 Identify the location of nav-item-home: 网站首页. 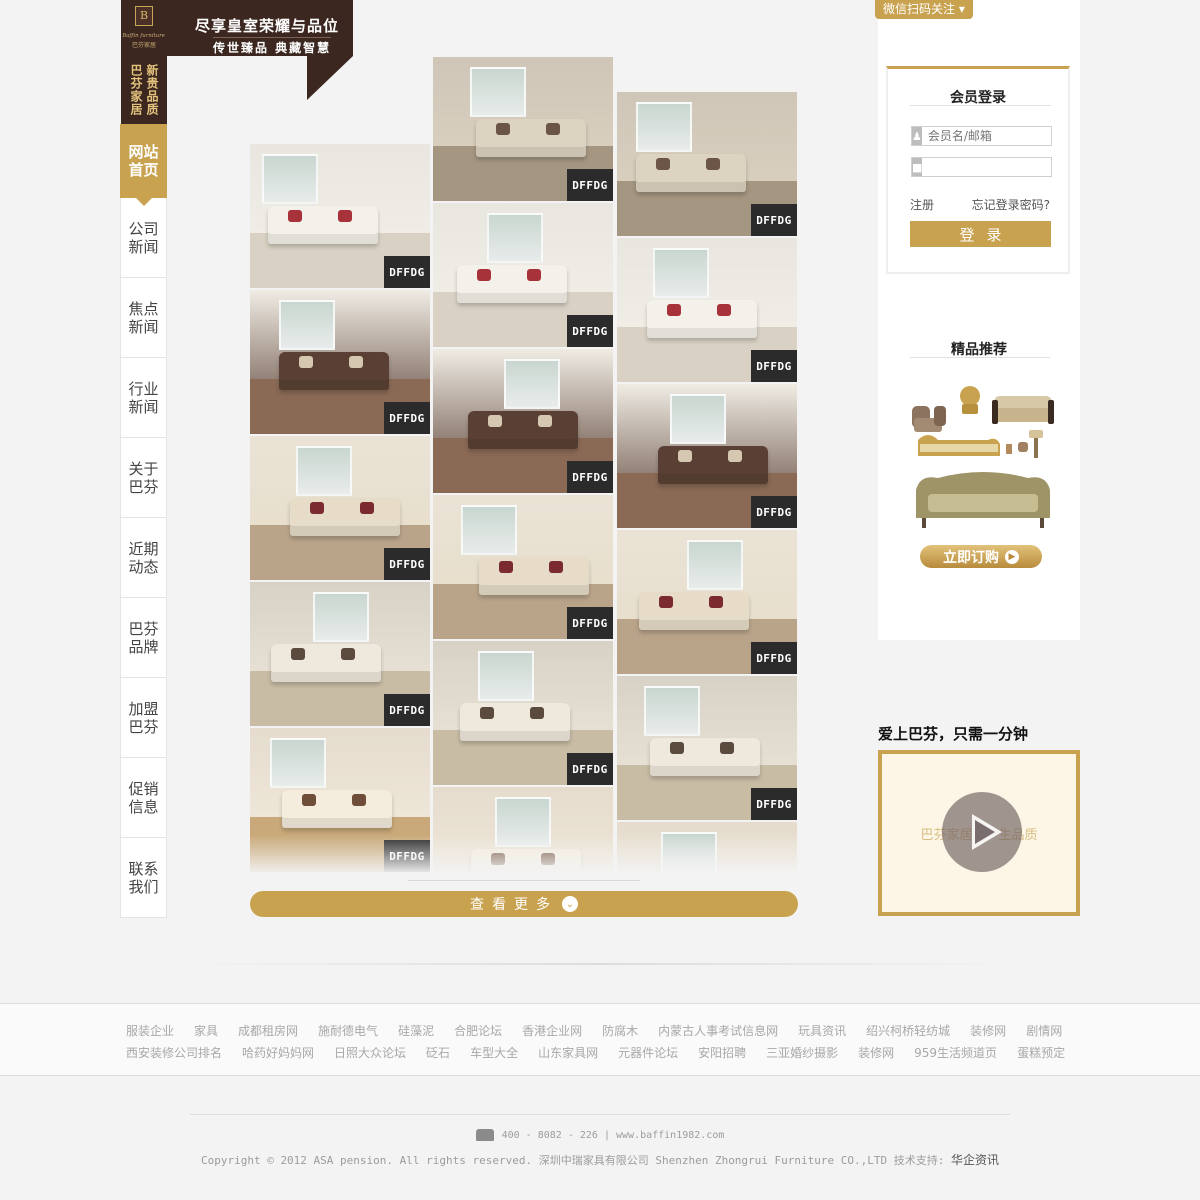
(143, 165).